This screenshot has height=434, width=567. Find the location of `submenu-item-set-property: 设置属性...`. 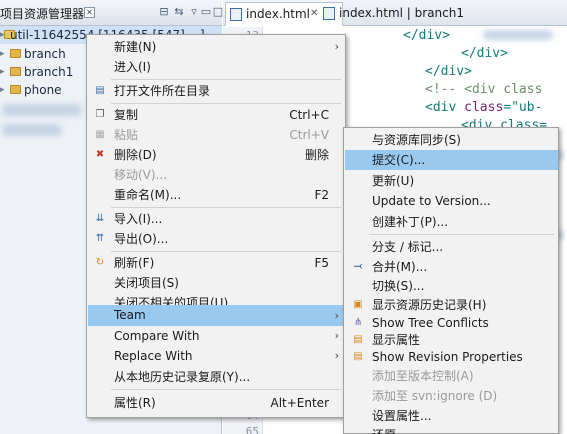

submenu-item-set-property: 设置属性... is located at coordinates (451, 416).